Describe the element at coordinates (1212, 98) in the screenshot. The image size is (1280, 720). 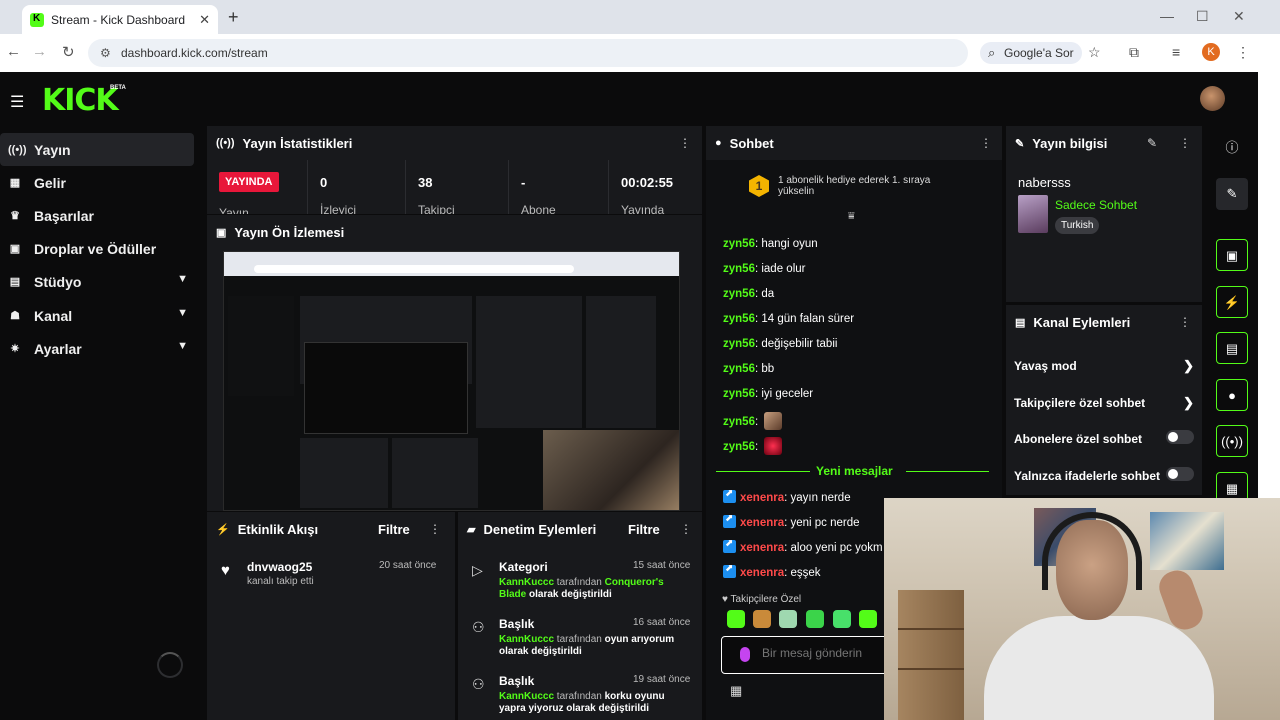
I see `user-avatar` at that location.